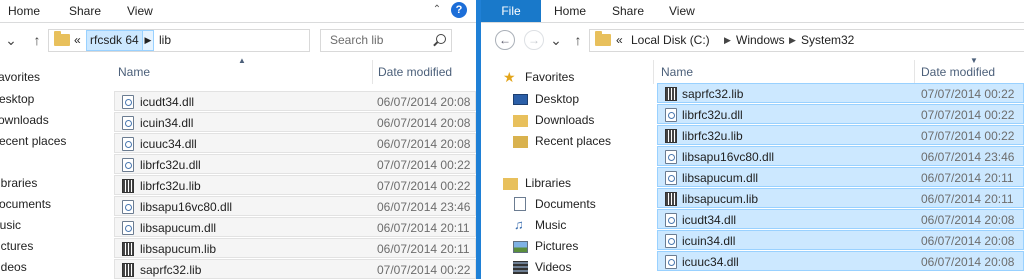  What do you see at coordinates (827, 40) in the screenshot?
I see `breadcrumb-system32: System32` at bounding box center [827, 40].